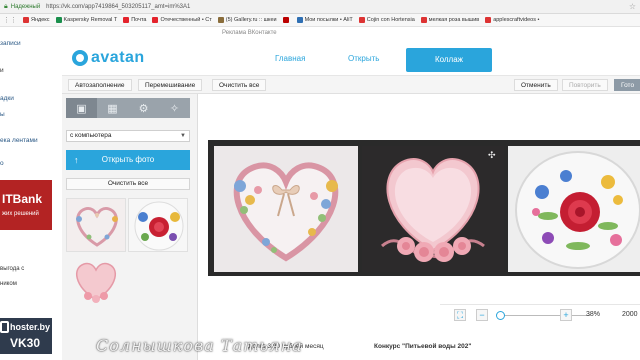 This screenshot has width=640, height=360. I want to click on vk-link: адки, so click(7, 98).